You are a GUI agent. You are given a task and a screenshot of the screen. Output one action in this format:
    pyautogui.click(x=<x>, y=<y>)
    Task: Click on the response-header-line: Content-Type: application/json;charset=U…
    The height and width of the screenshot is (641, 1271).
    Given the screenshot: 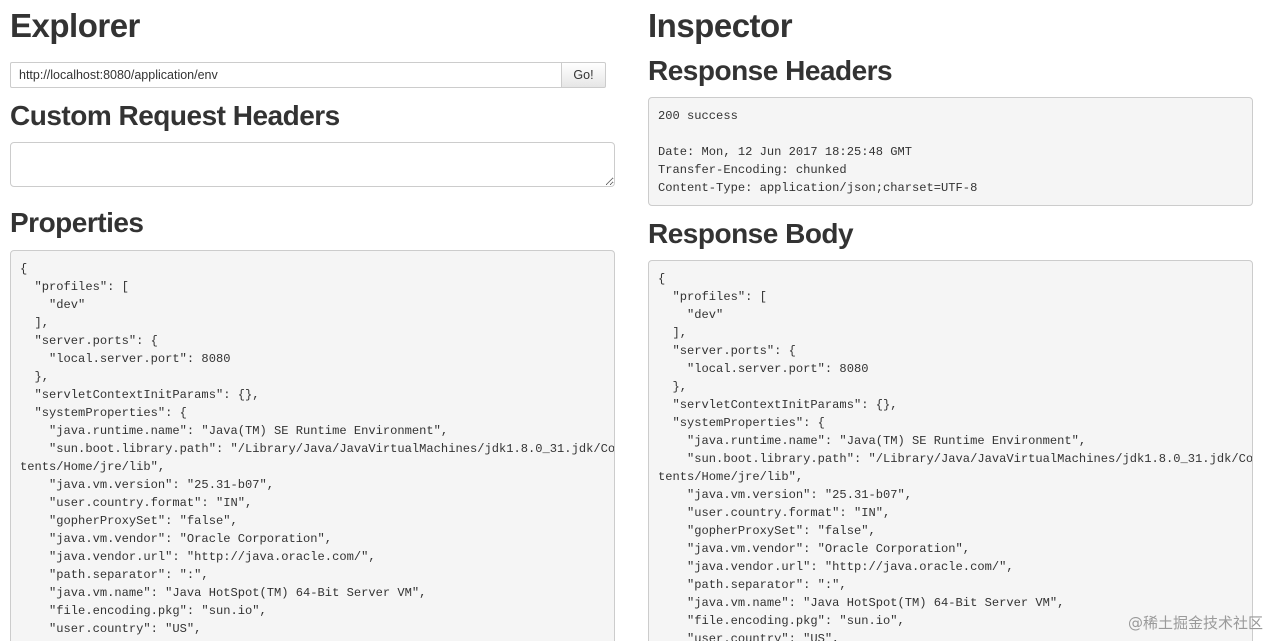 What is the action you would take?
    pyautogui.click(x=818, y=188)
    